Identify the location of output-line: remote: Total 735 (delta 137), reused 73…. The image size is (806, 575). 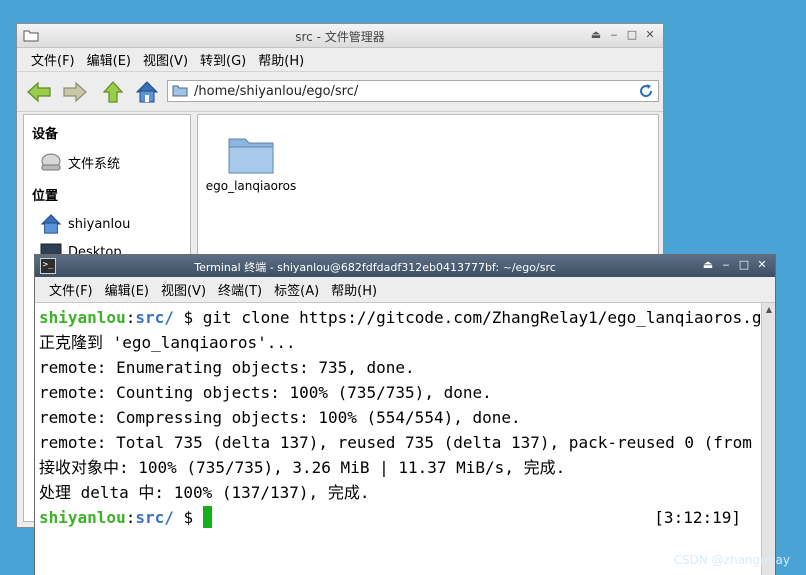
(400, 442).